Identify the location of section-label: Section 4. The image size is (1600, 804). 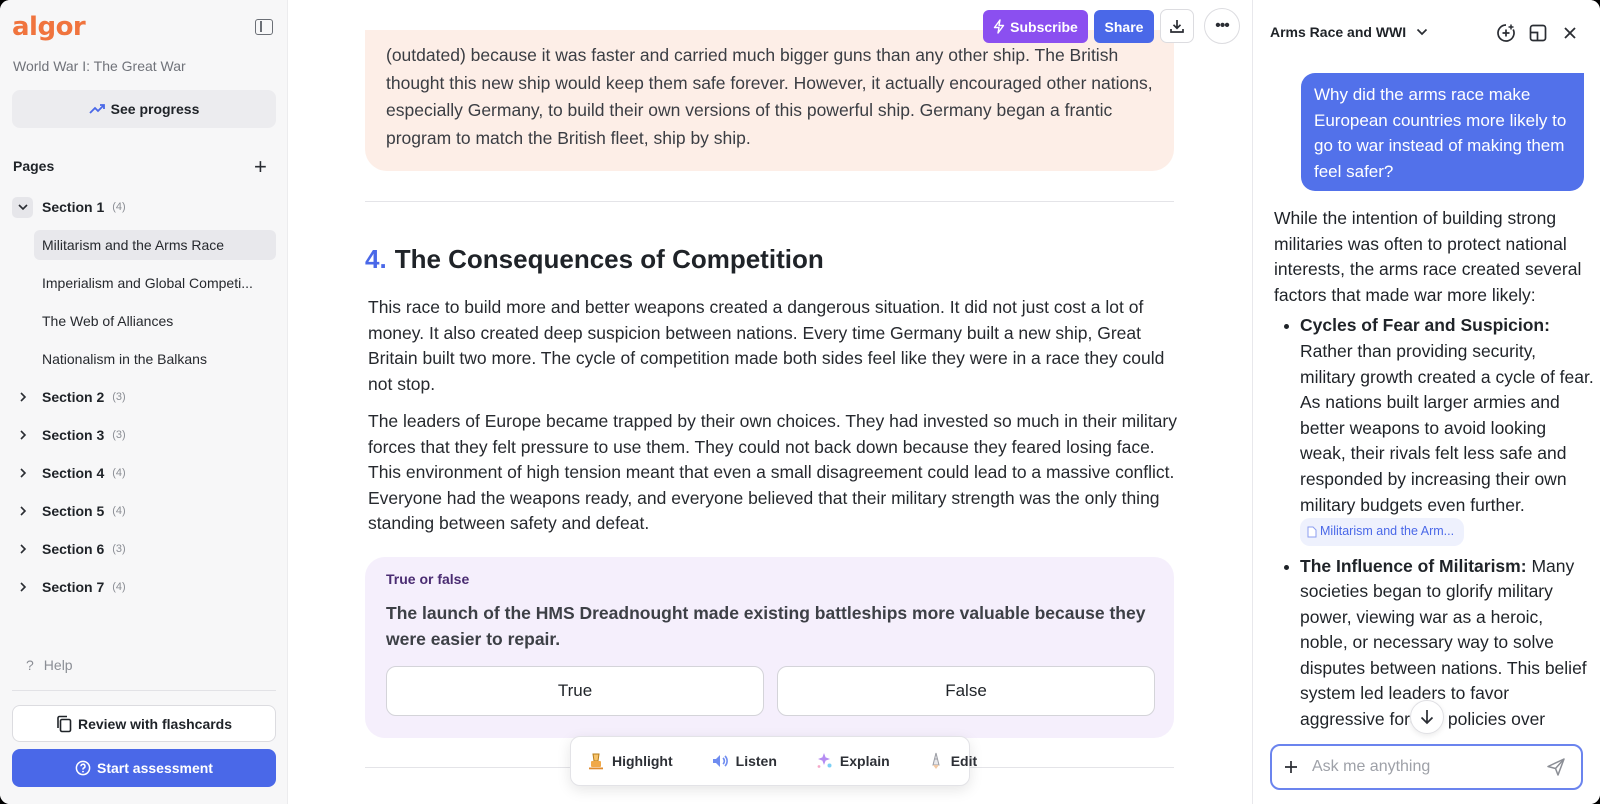
(73, 473).